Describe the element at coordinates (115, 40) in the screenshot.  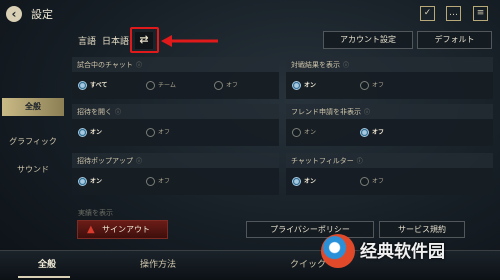
I see `language-value: 日本語` at that location.